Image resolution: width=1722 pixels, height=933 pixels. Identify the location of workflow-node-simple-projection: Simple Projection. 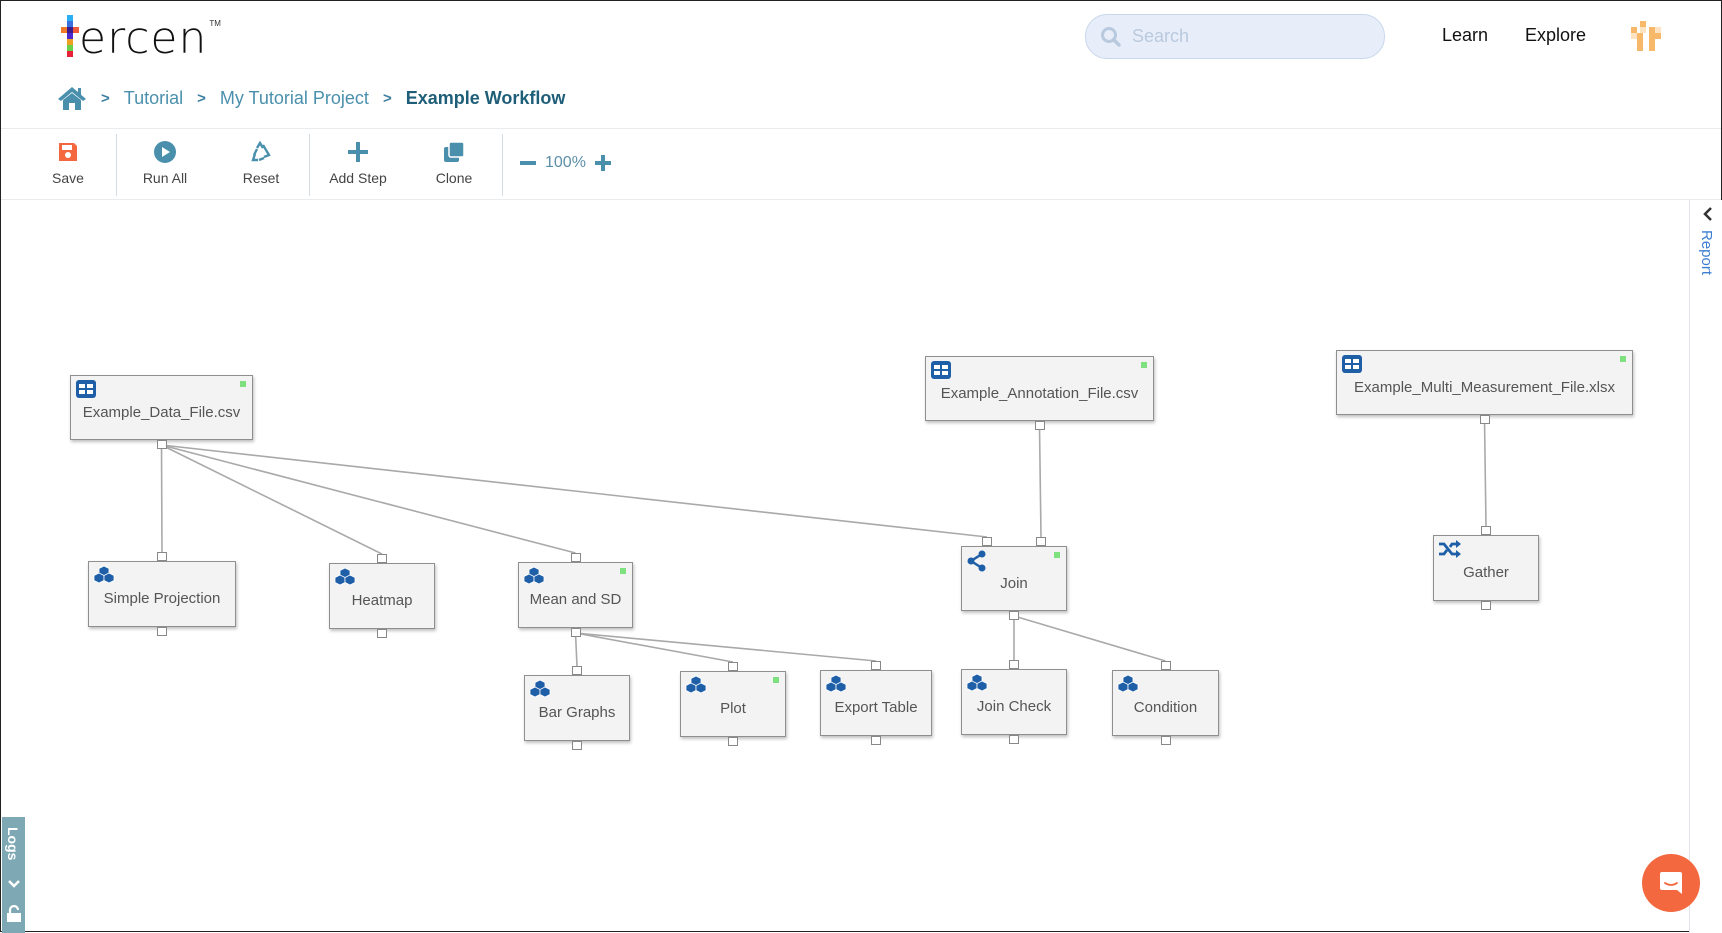
(162, 594).